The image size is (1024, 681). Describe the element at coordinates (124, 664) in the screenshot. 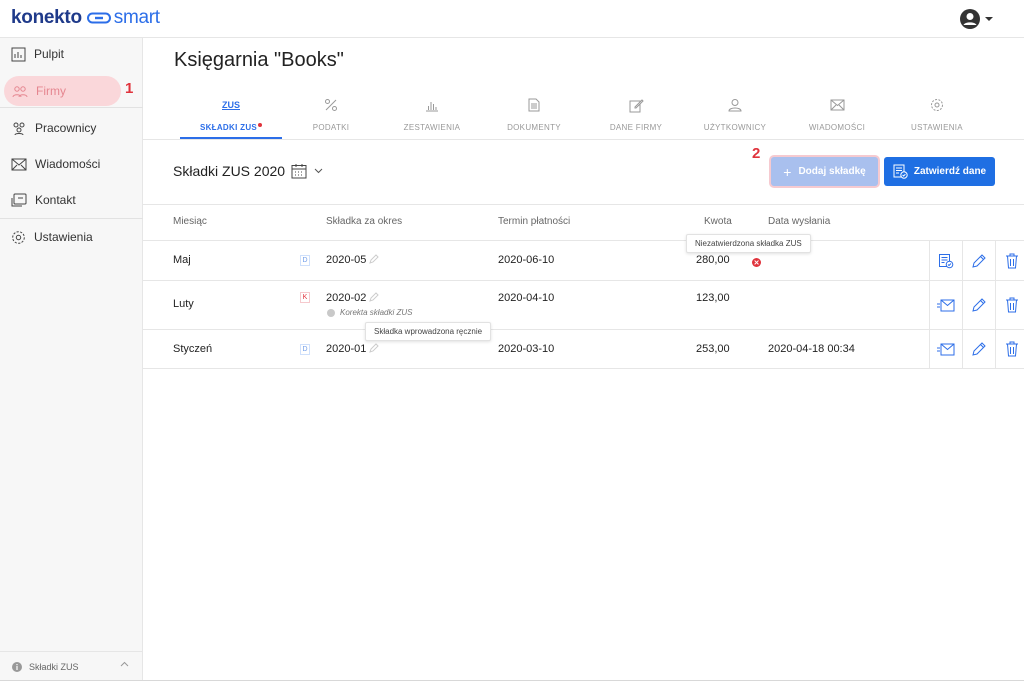

I see `chevron-up-icon` at that location.